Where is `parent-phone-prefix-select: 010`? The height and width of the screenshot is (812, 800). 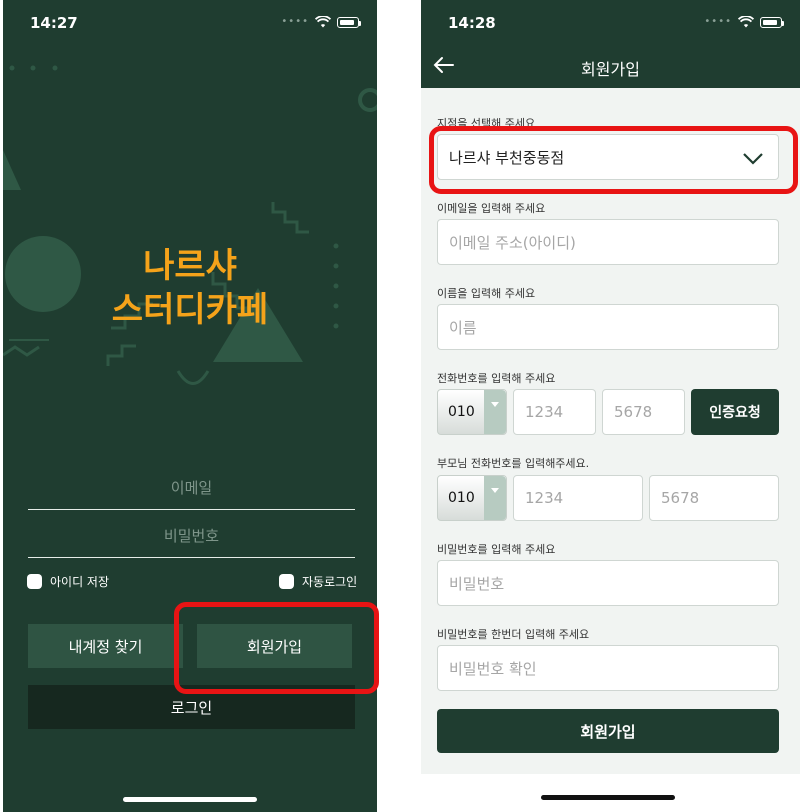 parent-phone-prefix-select: 010 is located at coordinates (472, 498).